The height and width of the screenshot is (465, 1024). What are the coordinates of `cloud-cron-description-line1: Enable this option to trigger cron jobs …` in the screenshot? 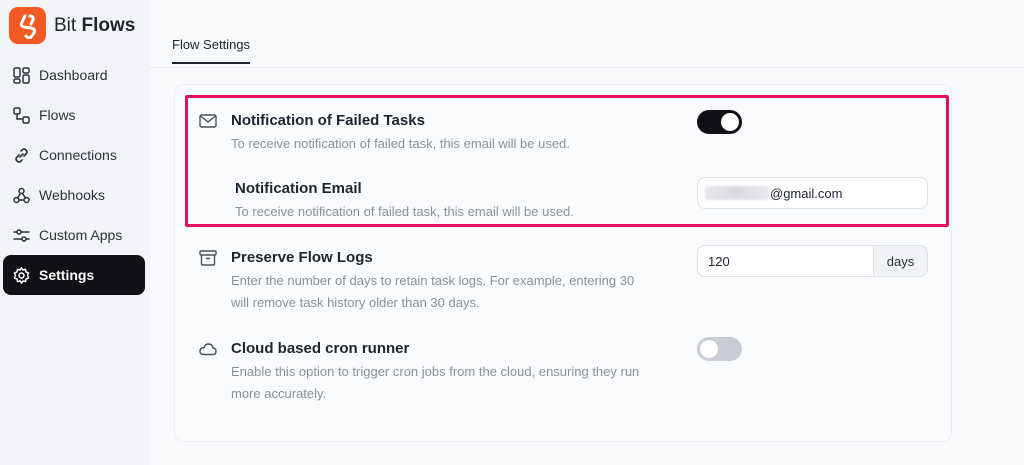 It's located at (435, 371).